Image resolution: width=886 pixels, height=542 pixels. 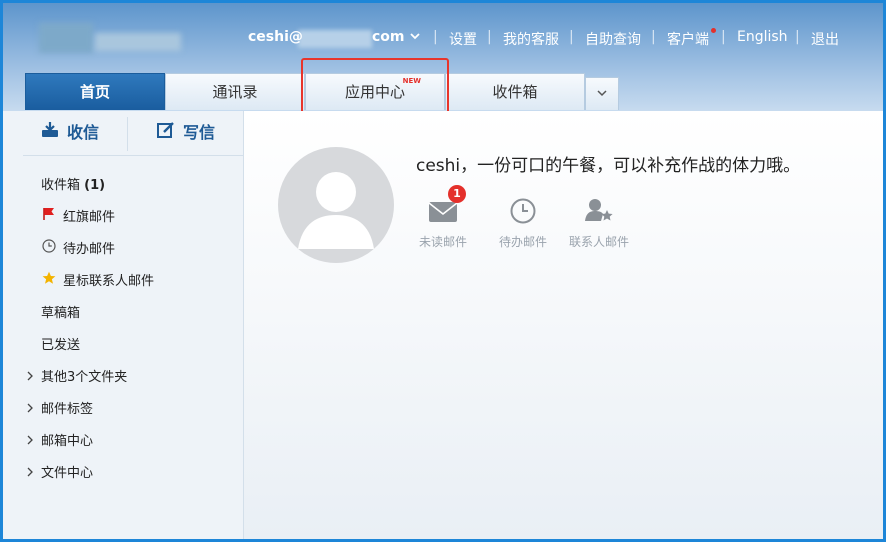 What do you see at coordinates (599, 210) in the screenshot?
I see `contact-star-icon` at bounding box center [599, 210].